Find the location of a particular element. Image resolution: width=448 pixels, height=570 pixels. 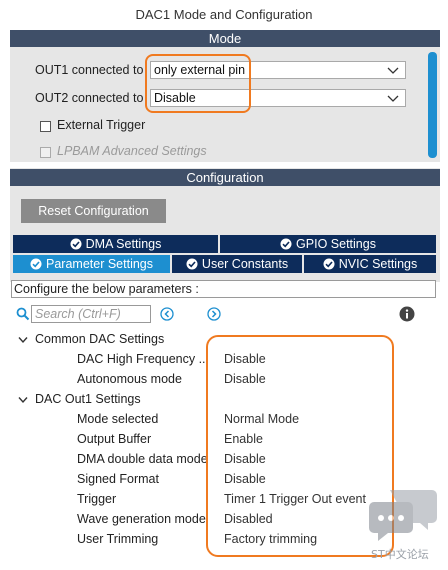

tab-gpio-label: GPIO Settings is located at coordinates (336, 244).